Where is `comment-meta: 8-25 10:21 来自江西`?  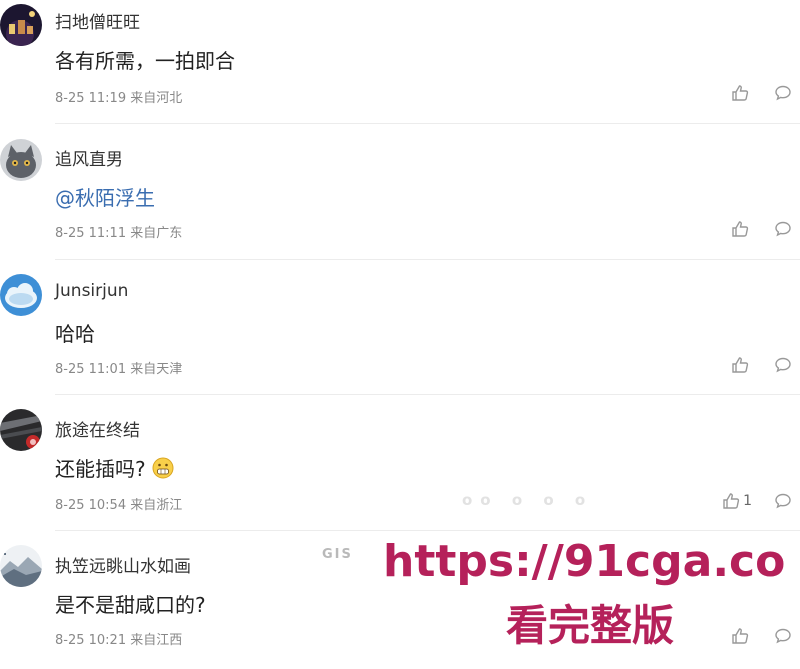
comment-meta: 8-25 10:21 来自江西 is located at coordinates (119, 640).